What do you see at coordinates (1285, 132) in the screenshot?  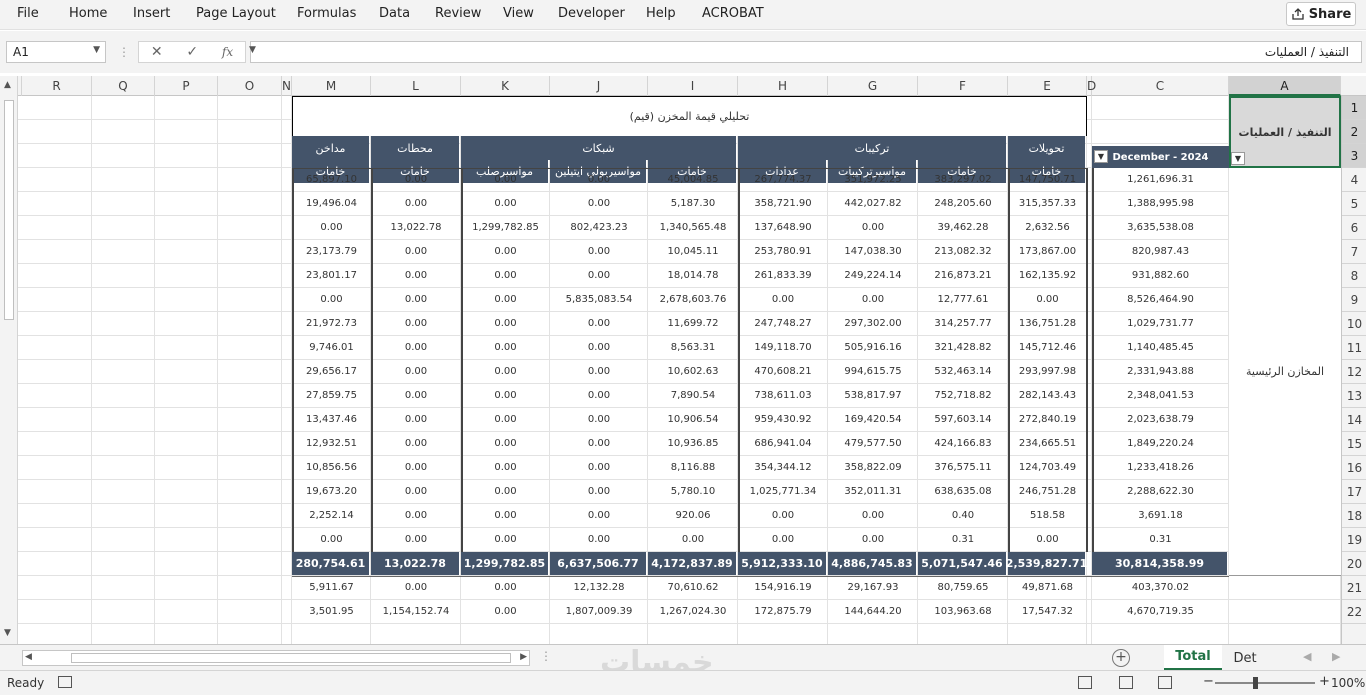 I see `cell-a1-label: التنفيذ / العمليات` at bounding box center [1285, 132].